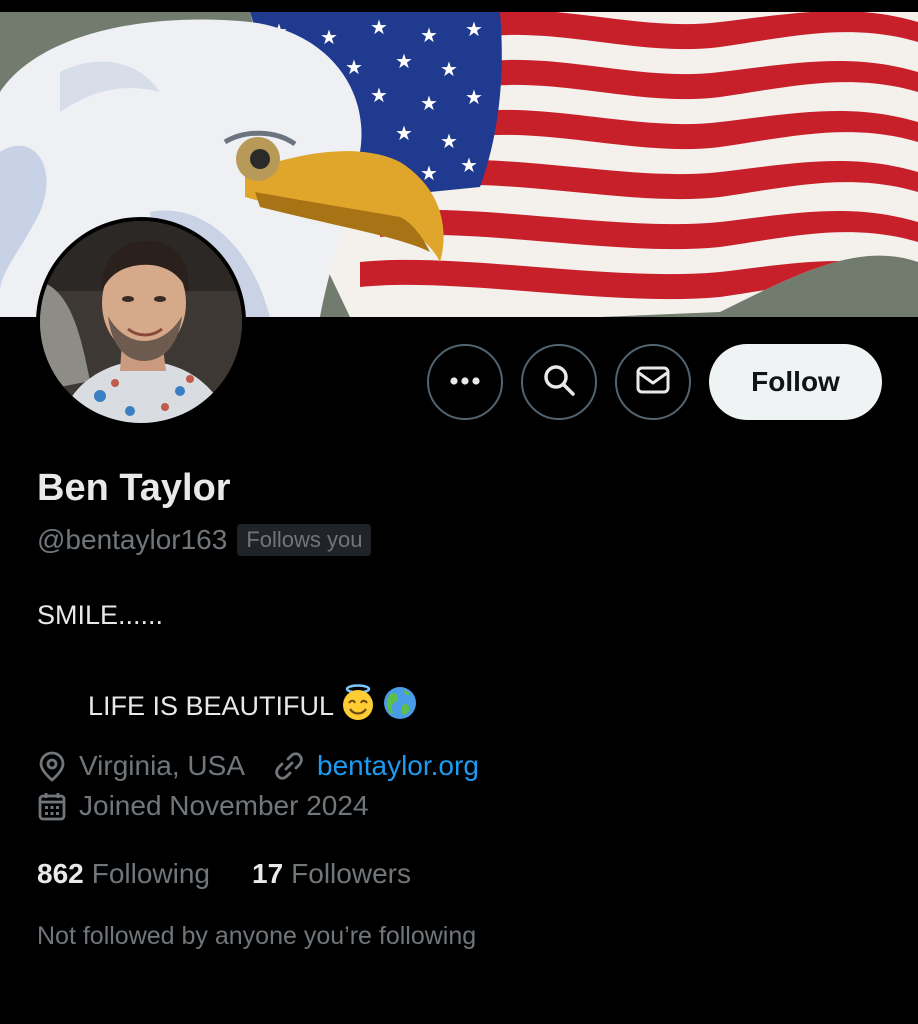 The image size is (918, 1024). Describe the element at coordinates (211, 706) in the screenshot. I see `bio-line-2: LIFE IS BEAUTIFUL` at that location.